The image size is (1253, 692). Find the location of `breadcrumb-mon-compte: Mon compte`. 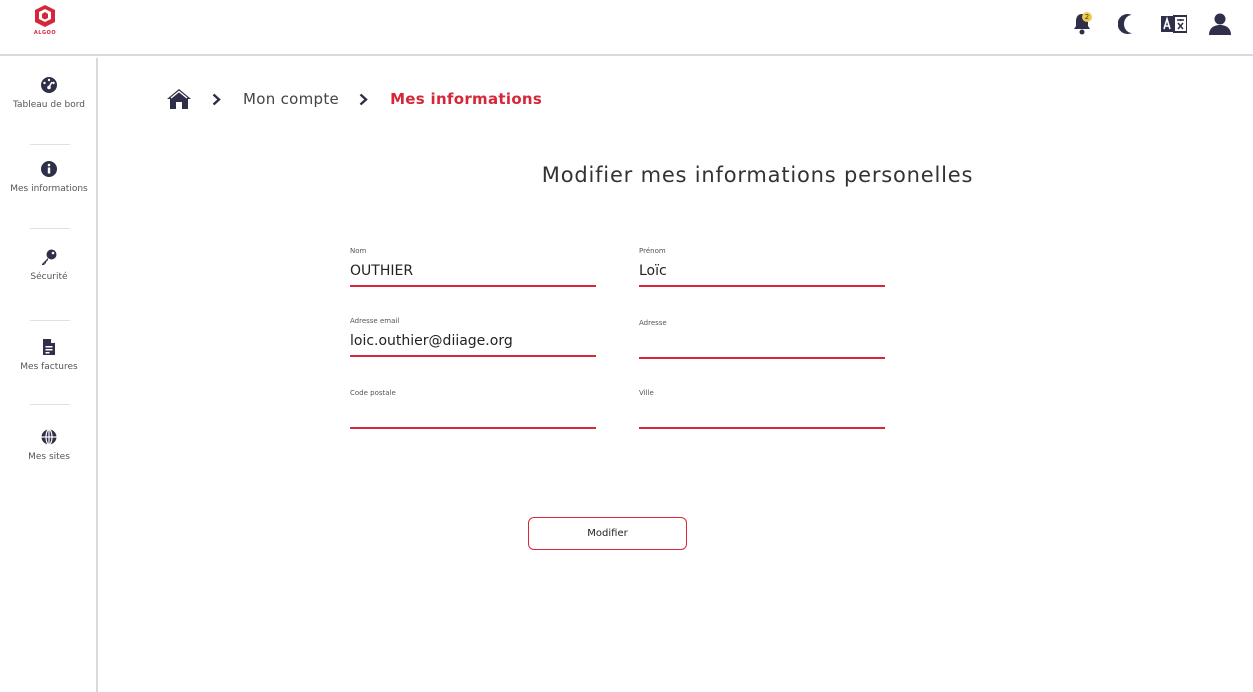

breadcrumb-mon-compte: Mon compte is located at coordinates (291, 99).